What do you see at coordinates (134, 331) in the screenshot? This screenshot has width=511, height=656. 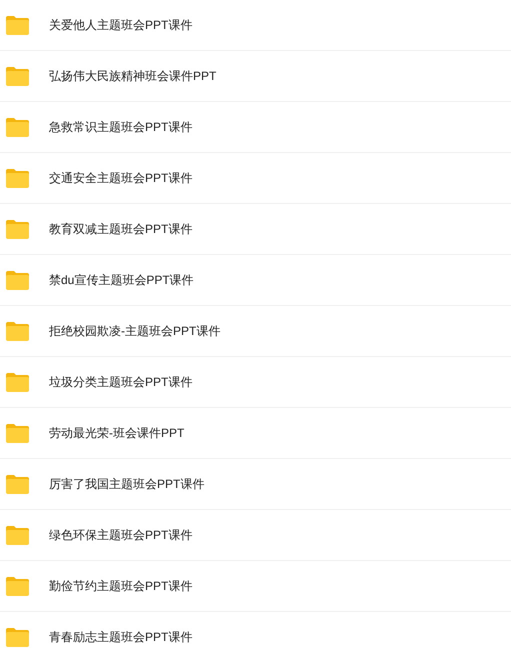 I see `folder-name: 拒绝校园欺凌-主题班会PPT课件` at bounding box center [134, 331].